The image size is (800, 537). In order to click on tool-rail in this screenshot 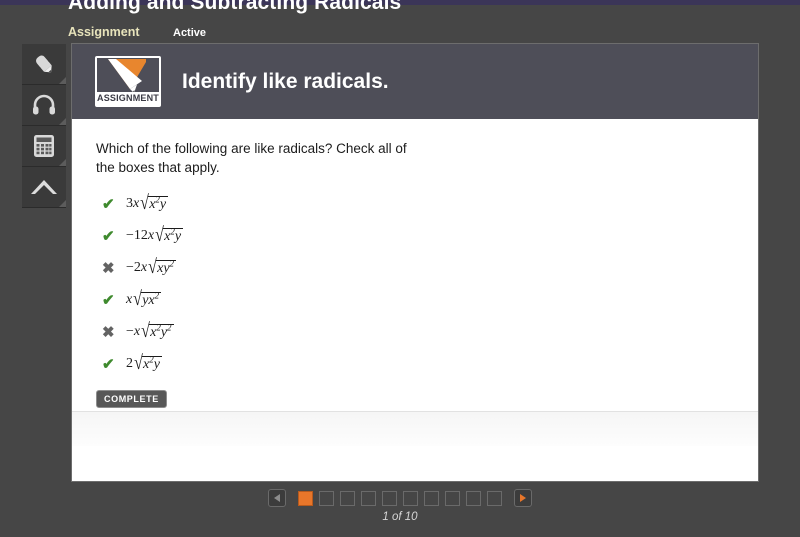, I will do `click(44, 126)`.